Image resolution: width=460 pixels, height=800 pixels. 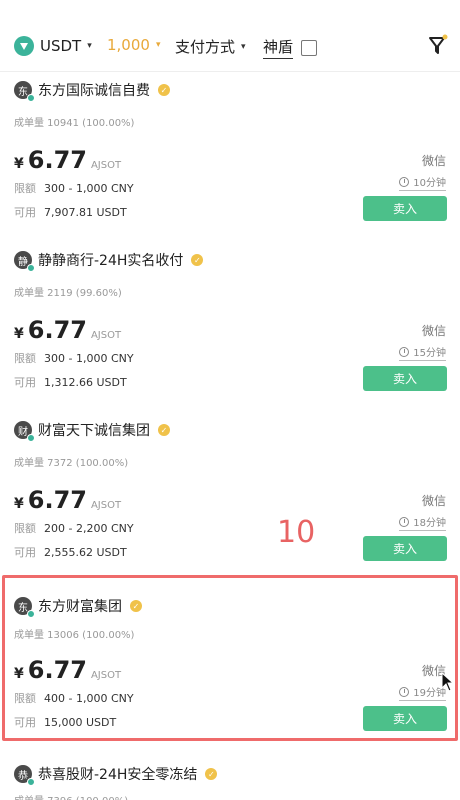 I want to click on shield-toggle: 神盾, so click(x=290, y=47).